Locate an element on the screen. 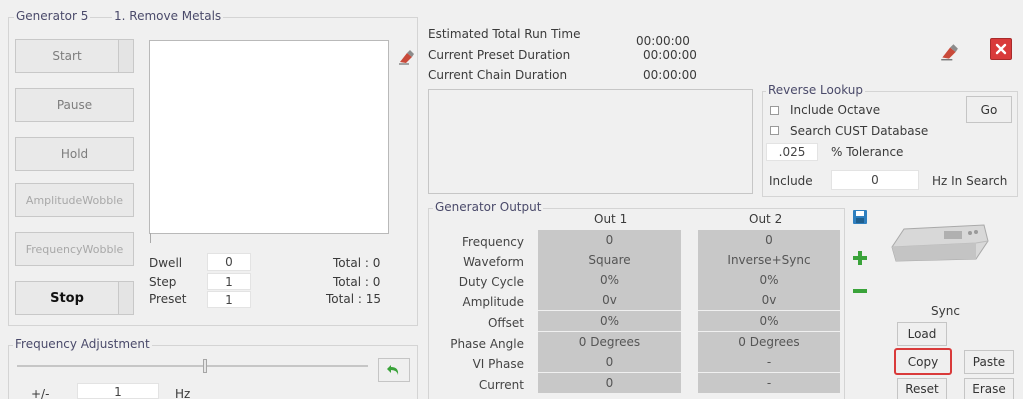 The image size is (1023, 399). sync-label: Sync is located at coordinates (945, 311).